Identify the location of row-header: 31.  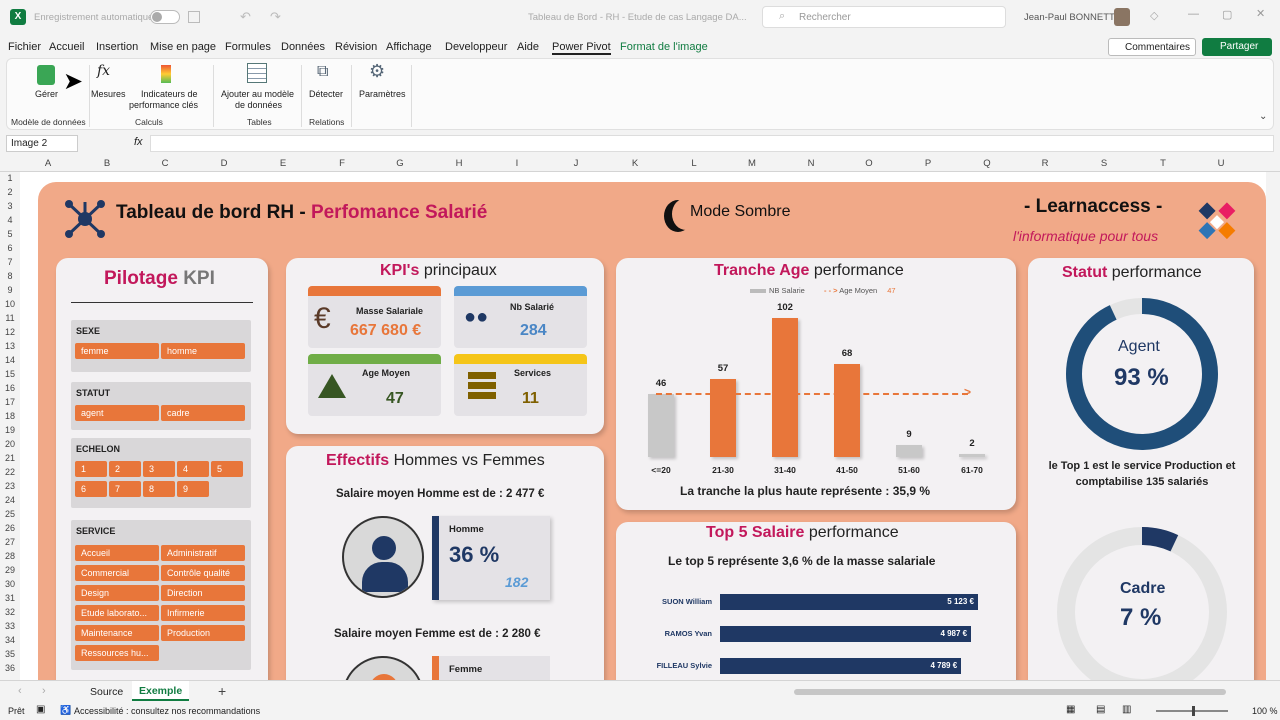
(10, 598).